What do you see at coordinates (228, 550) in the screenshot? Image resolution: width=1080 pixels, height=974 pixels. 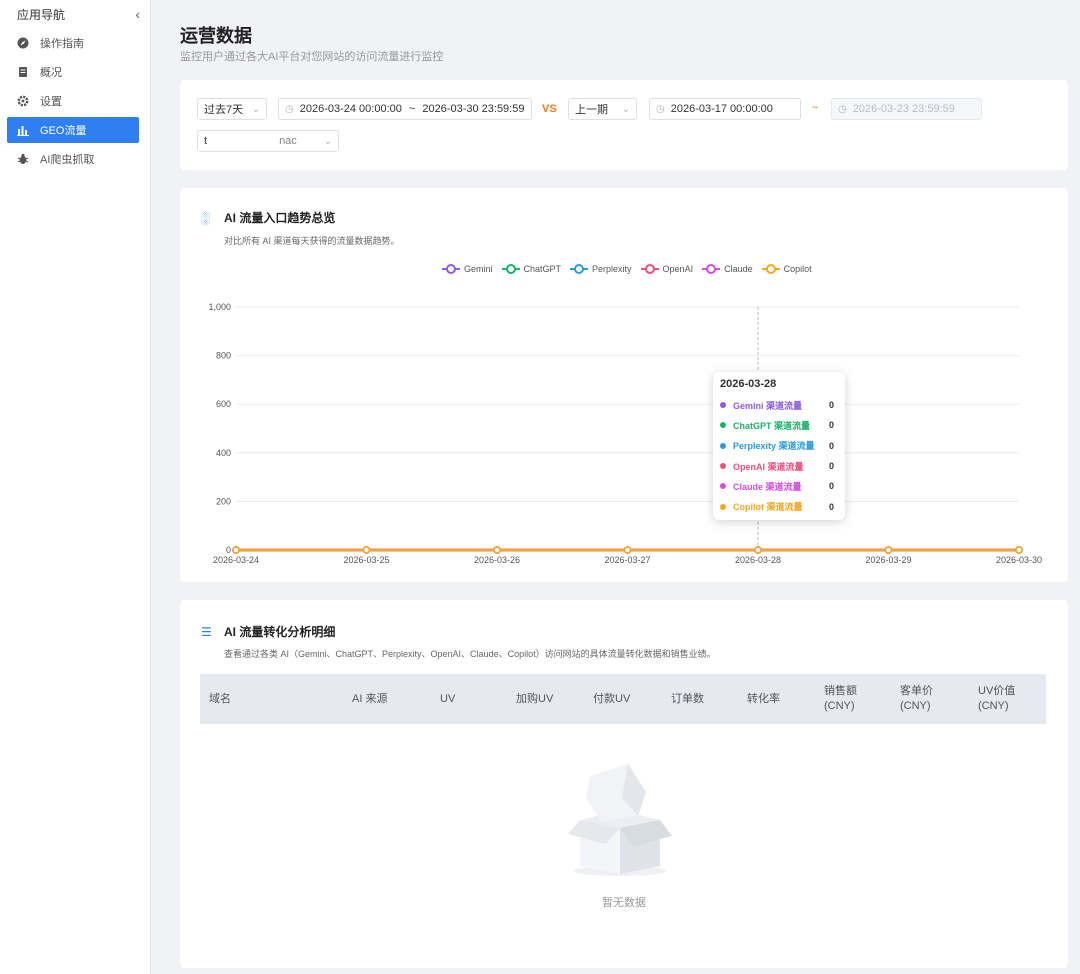 I see `y-tick-label: 0` at bounding box center [228, 550].